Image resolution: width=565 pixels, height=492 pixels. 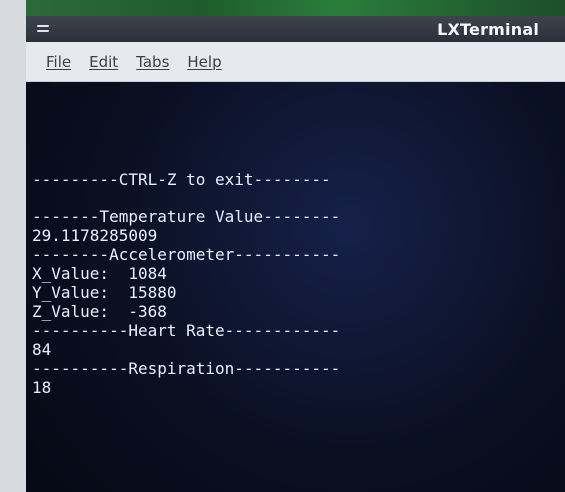 I want to click on menu-tabs: Tabs, so click(x=152, y=62).